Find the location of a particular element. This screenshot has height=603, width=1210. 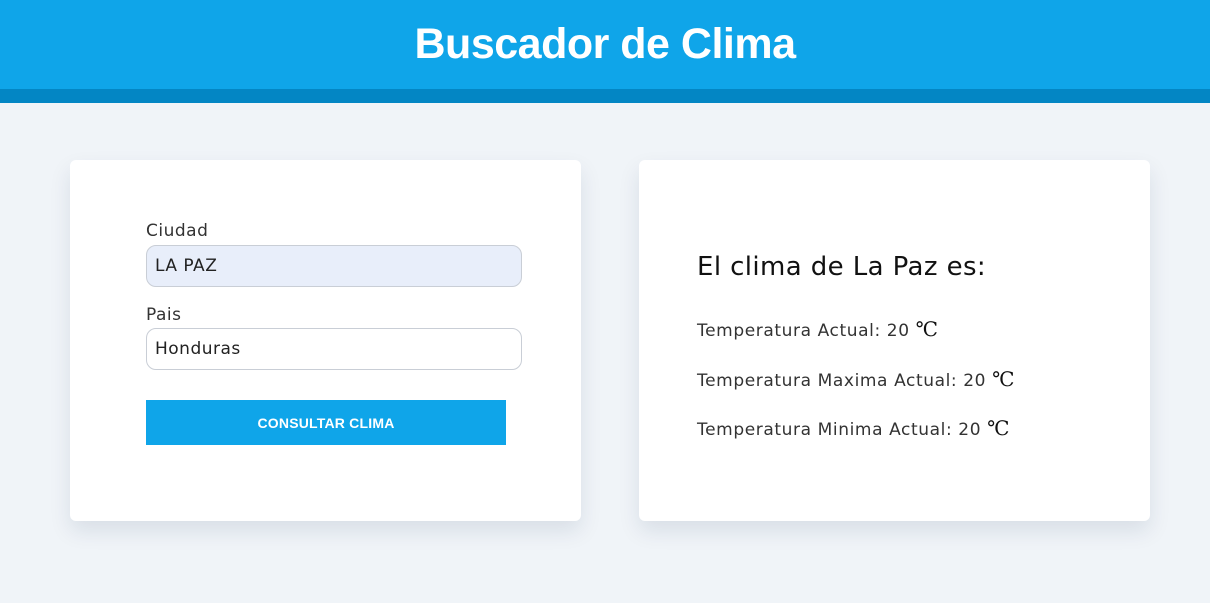

min-temperature-text: Temperatura Minima Actual: 20 is located at coordinates (839, 430).